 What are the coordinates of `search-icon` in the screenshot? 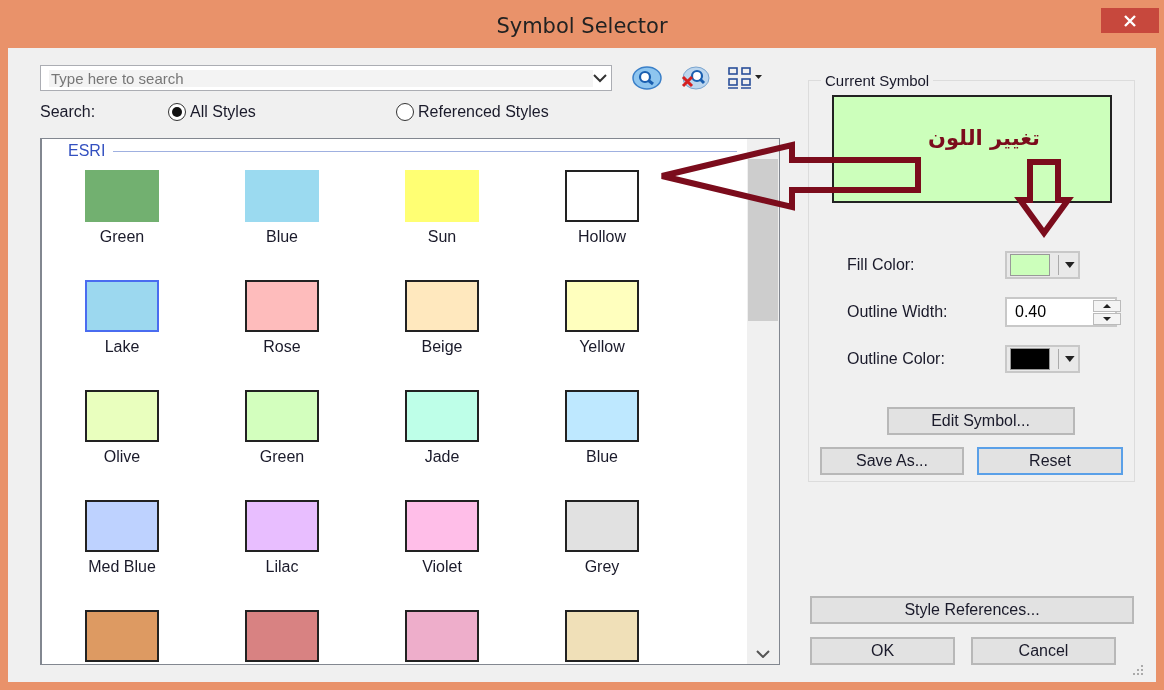 It's located at (647, 78).